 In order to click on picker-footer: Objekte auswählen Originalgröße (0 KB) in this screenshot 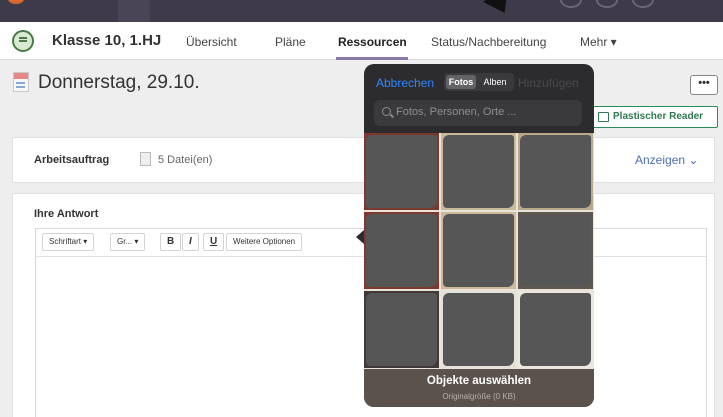, I will do `click(479, 388)`.